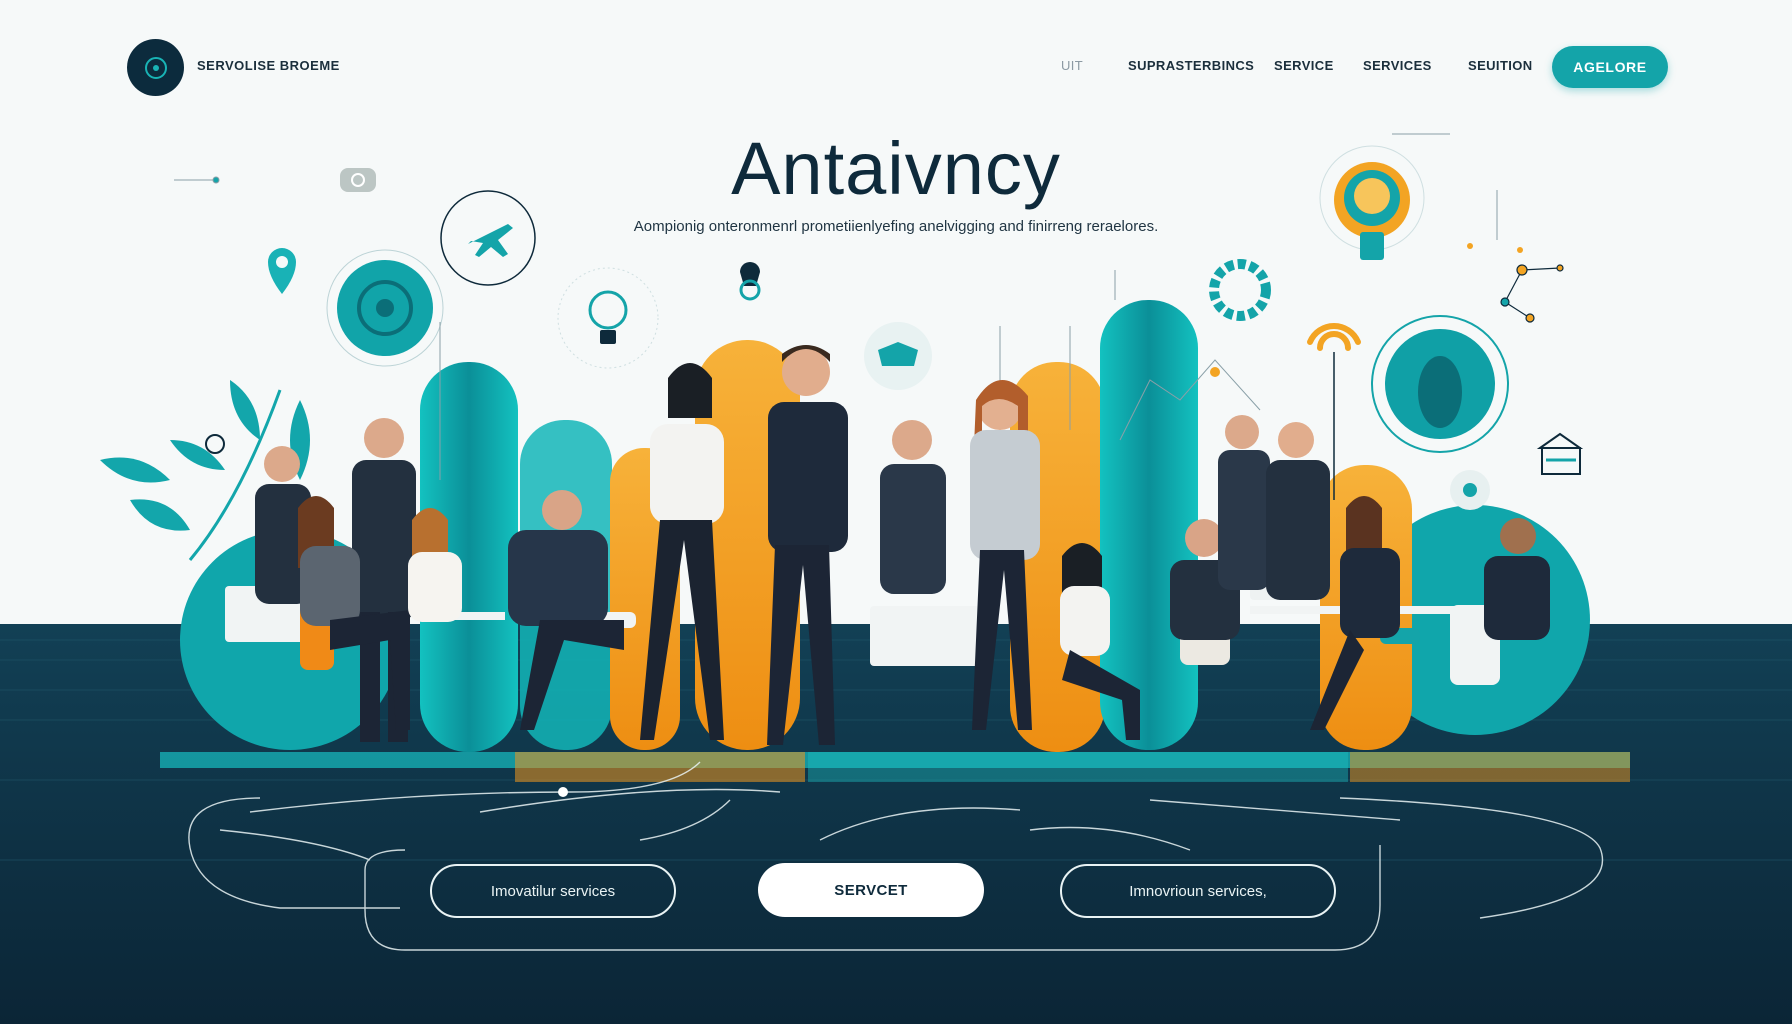 This screenshot has height=1024, width=1792. What do you see at coordinates (1191, 65) in the screenshot?
I see `nav-item-suprasterbincs: SUPRASTERBINCS` at bounding box center [1191, 65].